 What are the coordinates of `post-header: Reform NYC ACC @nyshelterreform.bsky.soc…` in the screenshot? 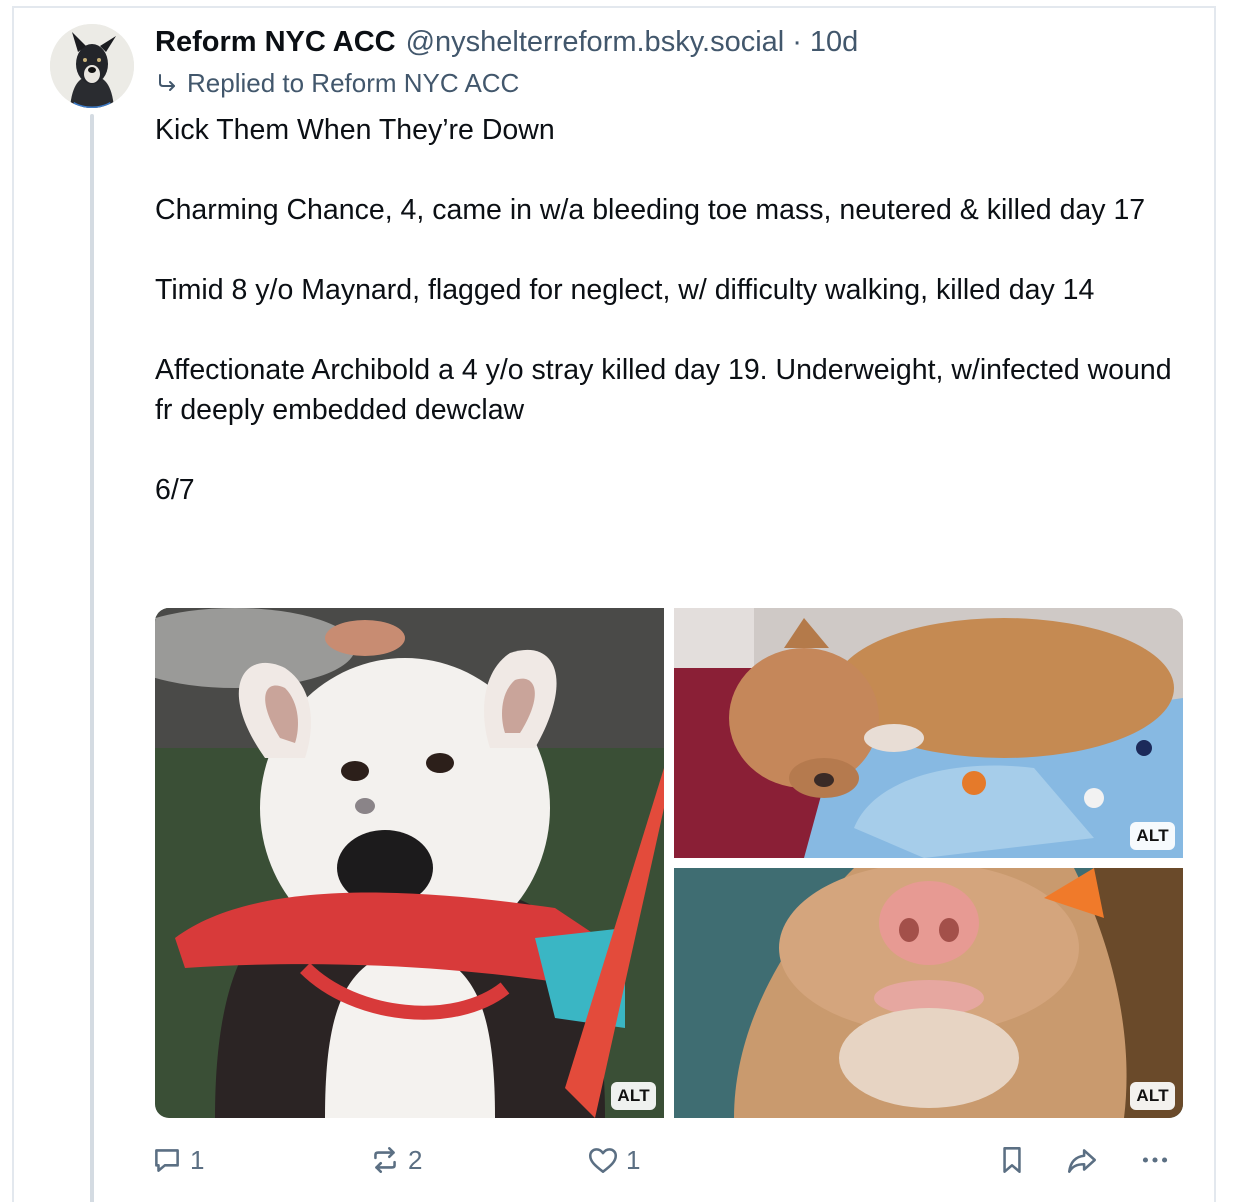 It's located at (506, 42).